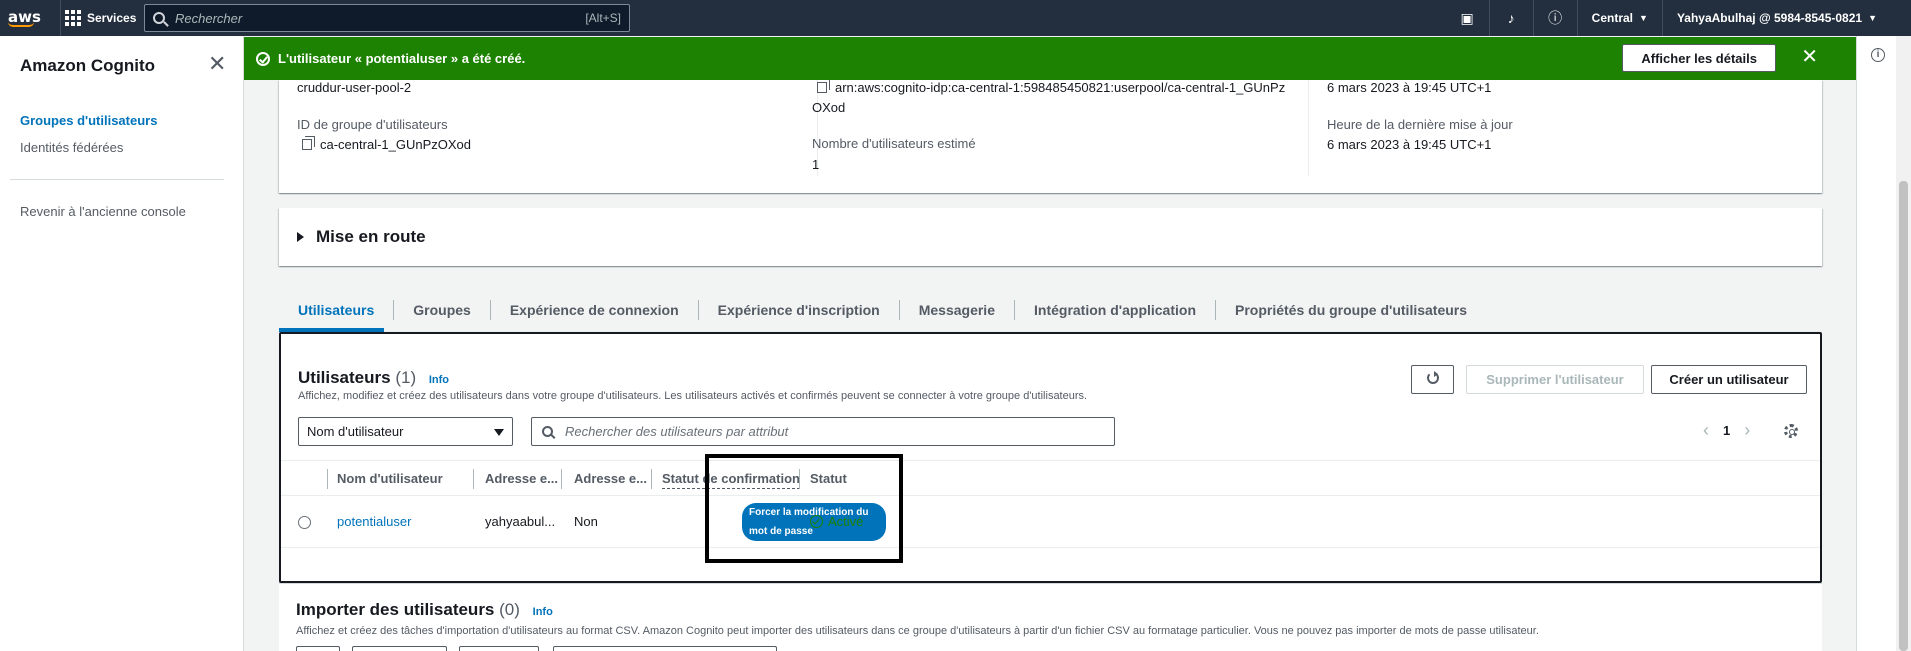  What do you see at coordinates (380, 18) in the screenshot?
I see `global-search-input` at bounding box center [380, 18].